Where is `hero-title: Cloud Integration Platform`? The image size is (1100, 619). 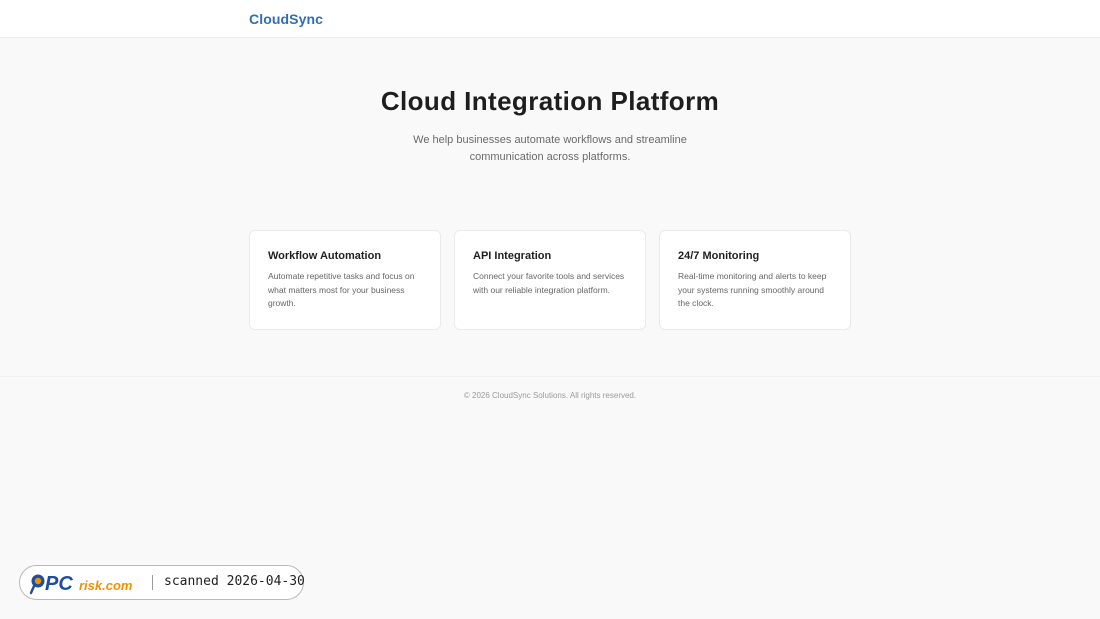
hero-title: Cloud Integration Platform is located at coordinates (550, 101).